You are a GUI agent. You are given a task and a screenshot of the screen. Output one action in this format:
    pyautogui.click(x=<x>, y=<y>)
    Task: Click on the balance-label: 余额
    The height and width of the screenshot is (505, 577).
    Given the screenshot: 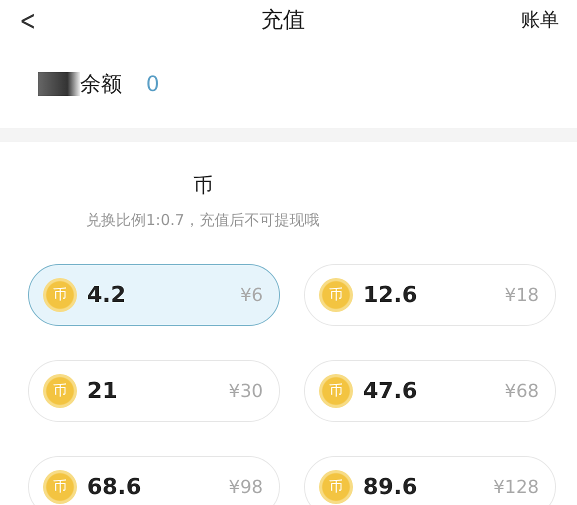 What is the action you would take?
    pyautogui.click(x=101, y=84)
    